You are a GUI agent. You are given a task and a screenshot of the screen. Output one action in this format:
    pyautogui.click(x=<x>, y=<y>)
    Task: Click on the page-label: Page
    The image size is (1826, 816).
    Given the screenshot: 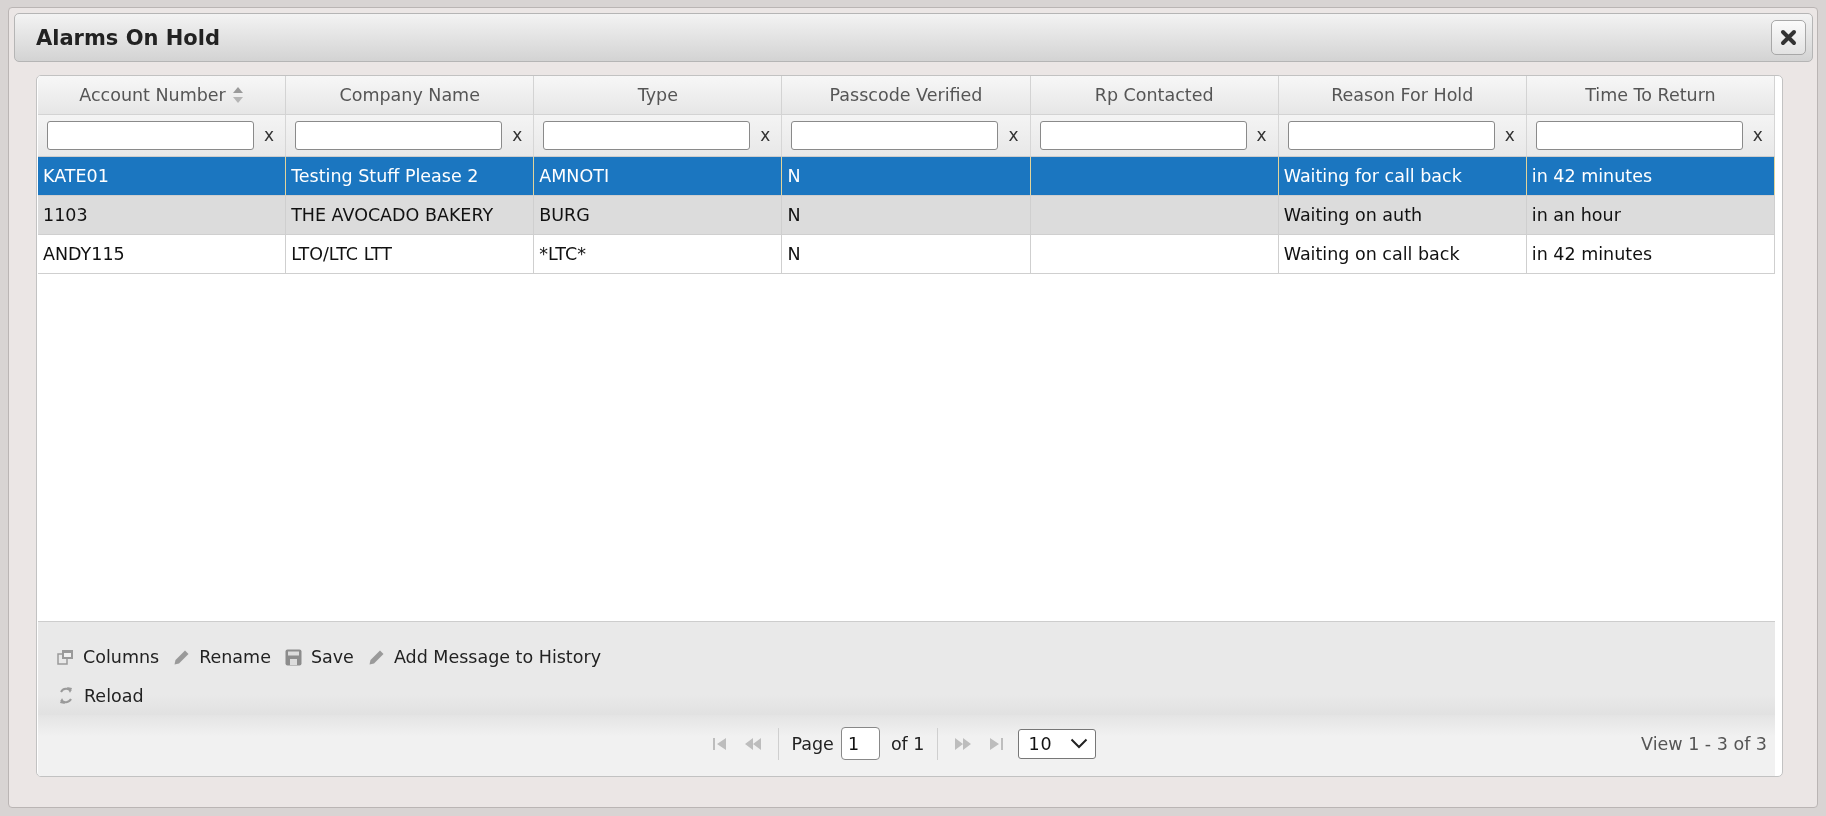 What is the action you would take?
    pyautogui.click(x=812, y=743)
    